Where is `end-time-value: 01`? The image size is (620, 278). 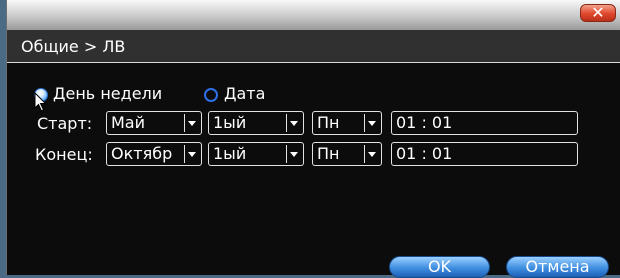 end-time-value: 01 is located at coordinates (424, 153).